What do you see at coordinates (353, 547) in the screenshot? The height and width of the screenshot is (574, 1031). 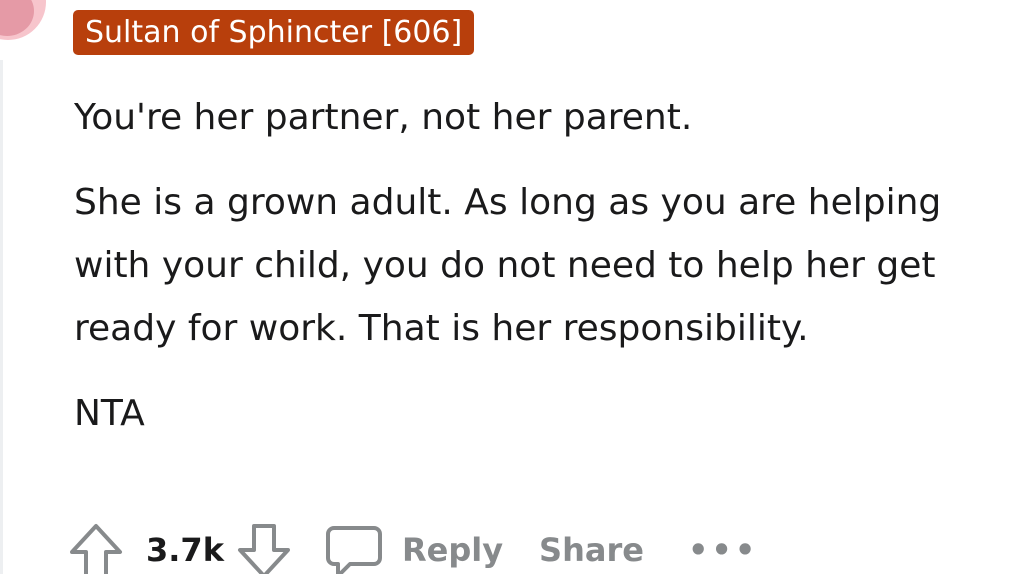 I see `comment-bubble-icon` at bounding box center [353, 547].